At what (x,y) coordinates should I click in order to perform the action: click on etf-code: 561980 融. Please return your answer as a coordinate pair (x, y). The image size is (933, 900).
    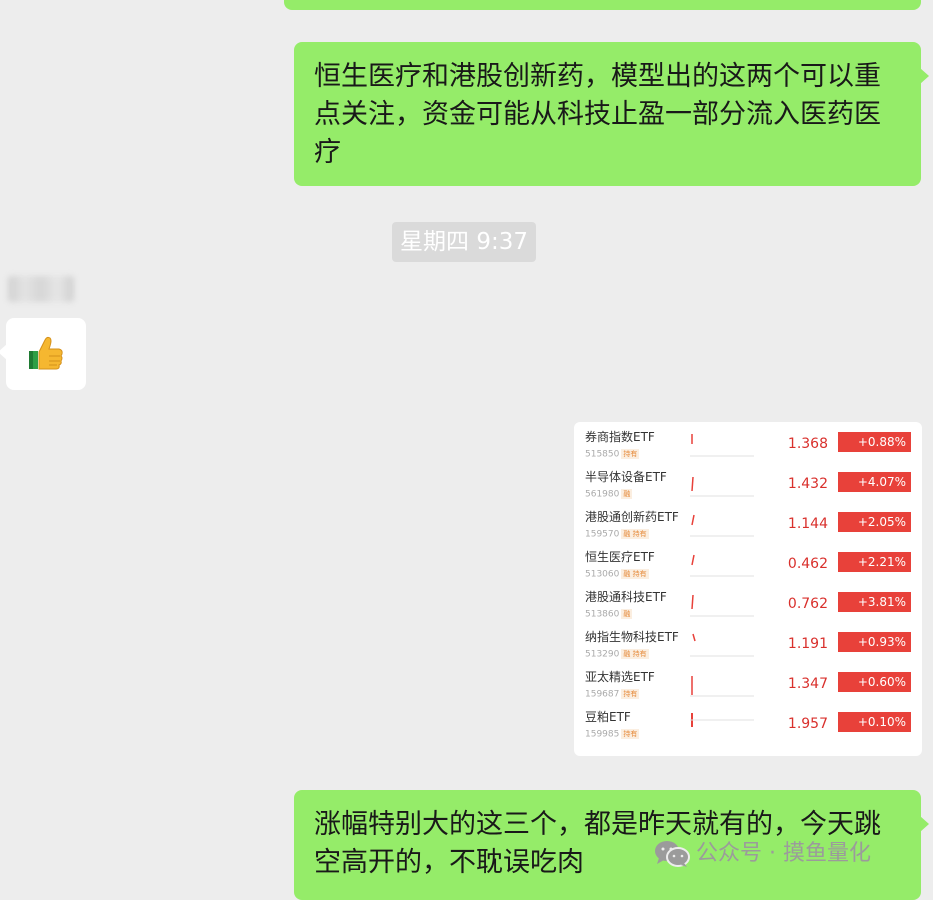
    Looking at the image, I should click on (609, 494).